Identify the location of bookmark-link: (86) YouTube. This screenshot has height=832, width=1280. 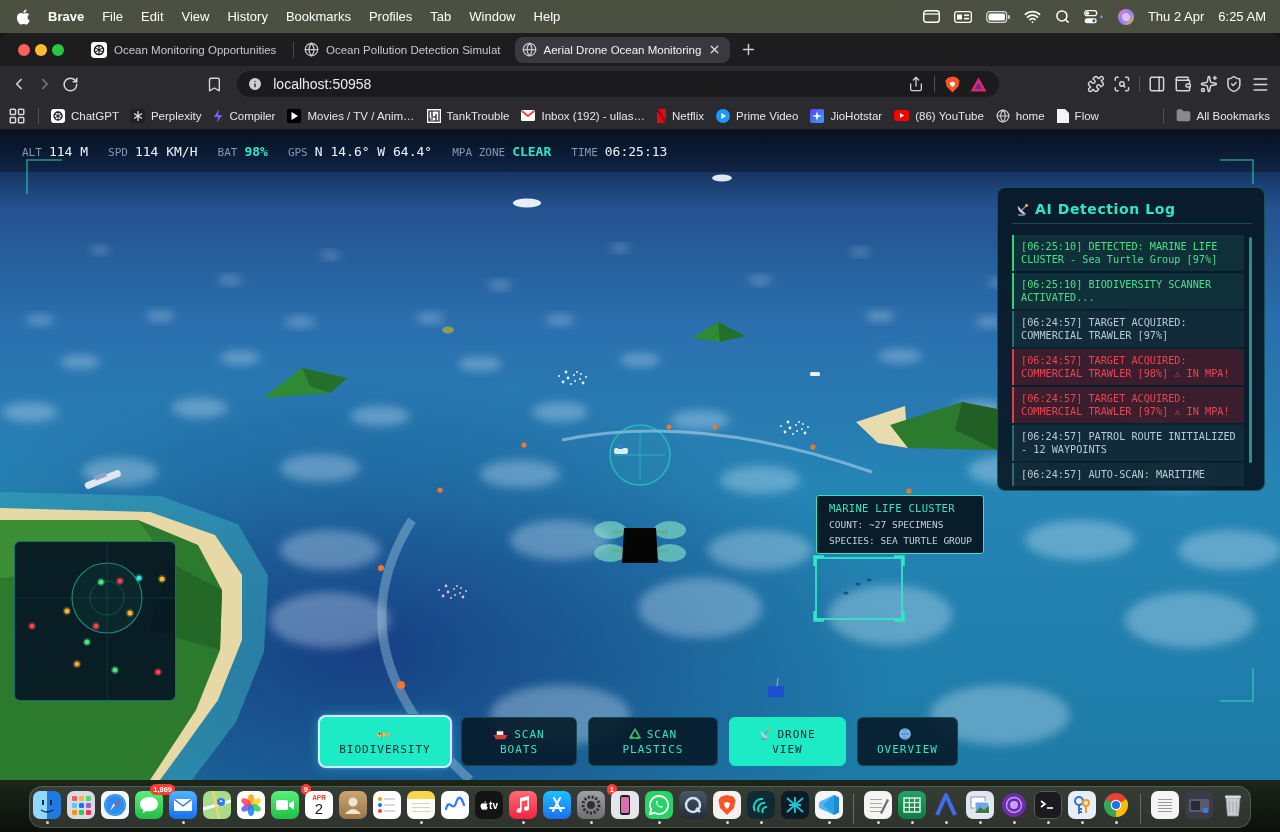
(939, 115).